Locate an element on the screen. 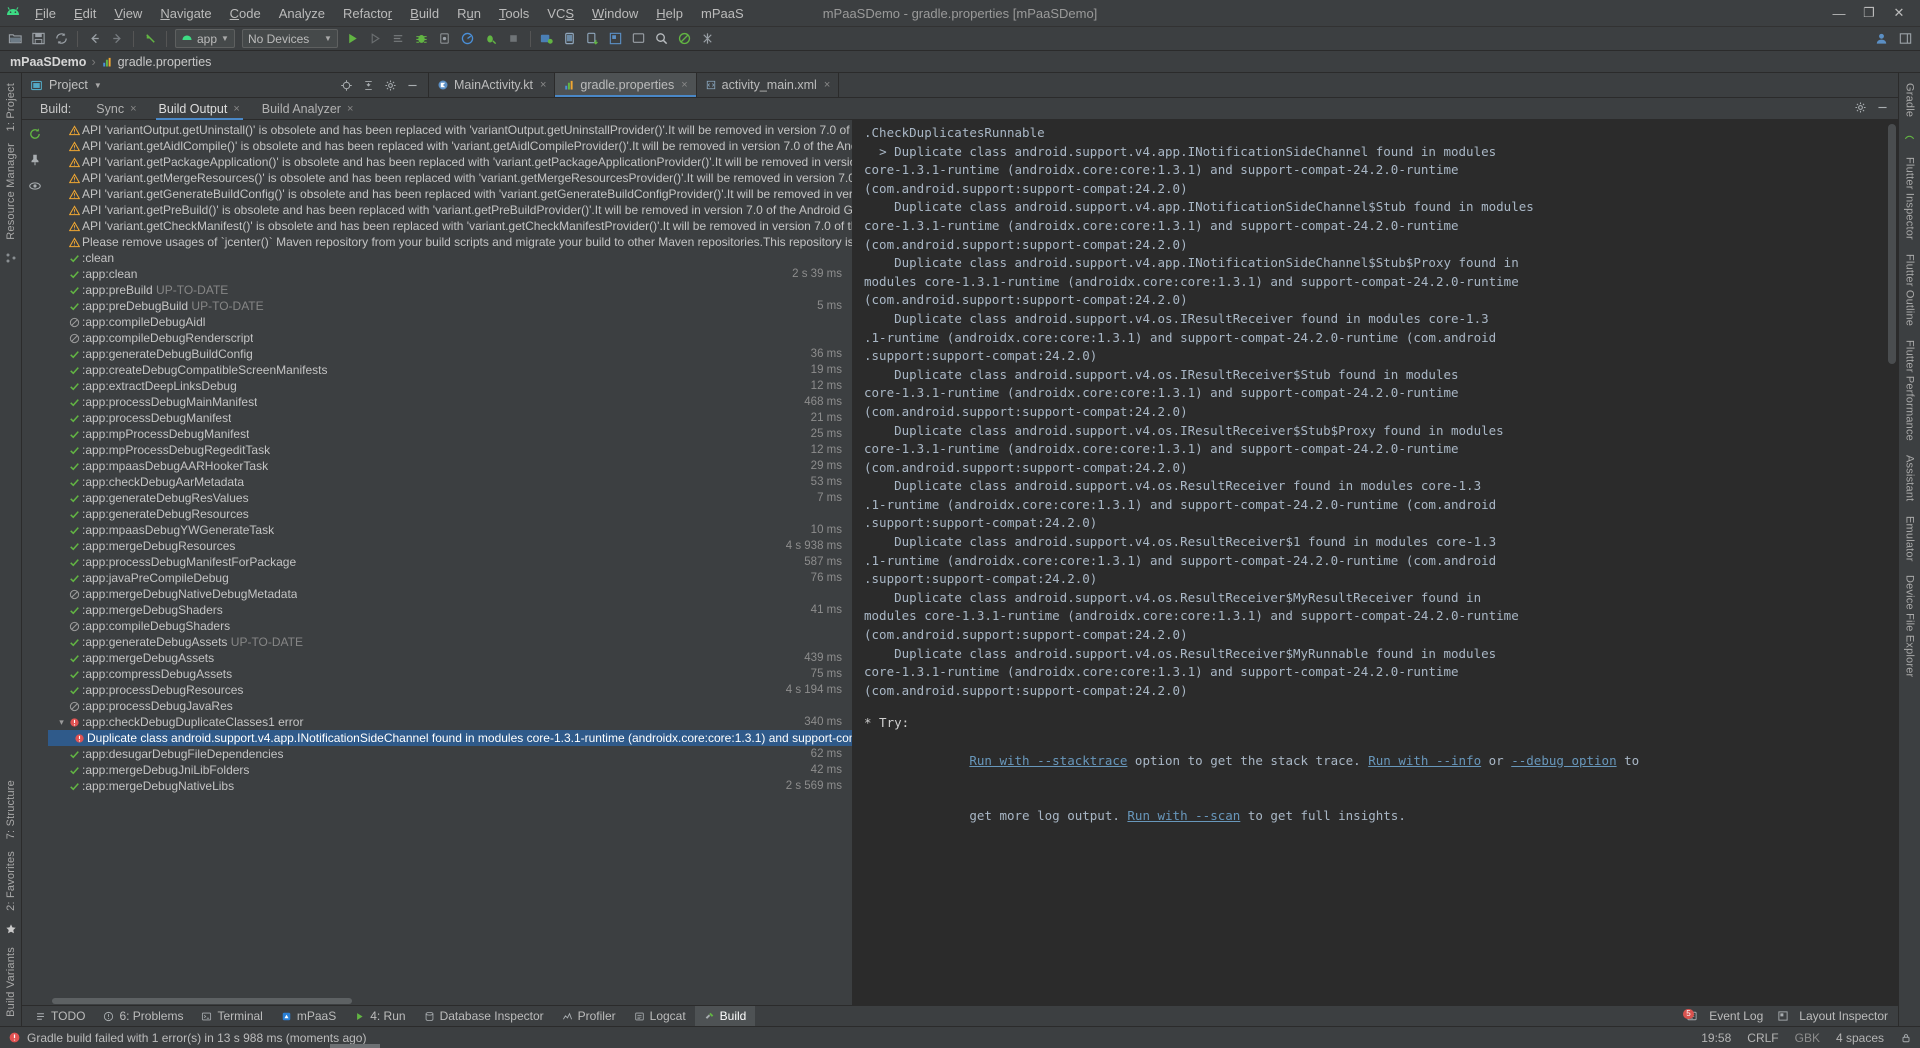 Image resolution: width=1920 pixels, height=1048 pixels. build-task-row: :app:extractDeepLinksDebug 12 ms is located at coordinates (450, 386).